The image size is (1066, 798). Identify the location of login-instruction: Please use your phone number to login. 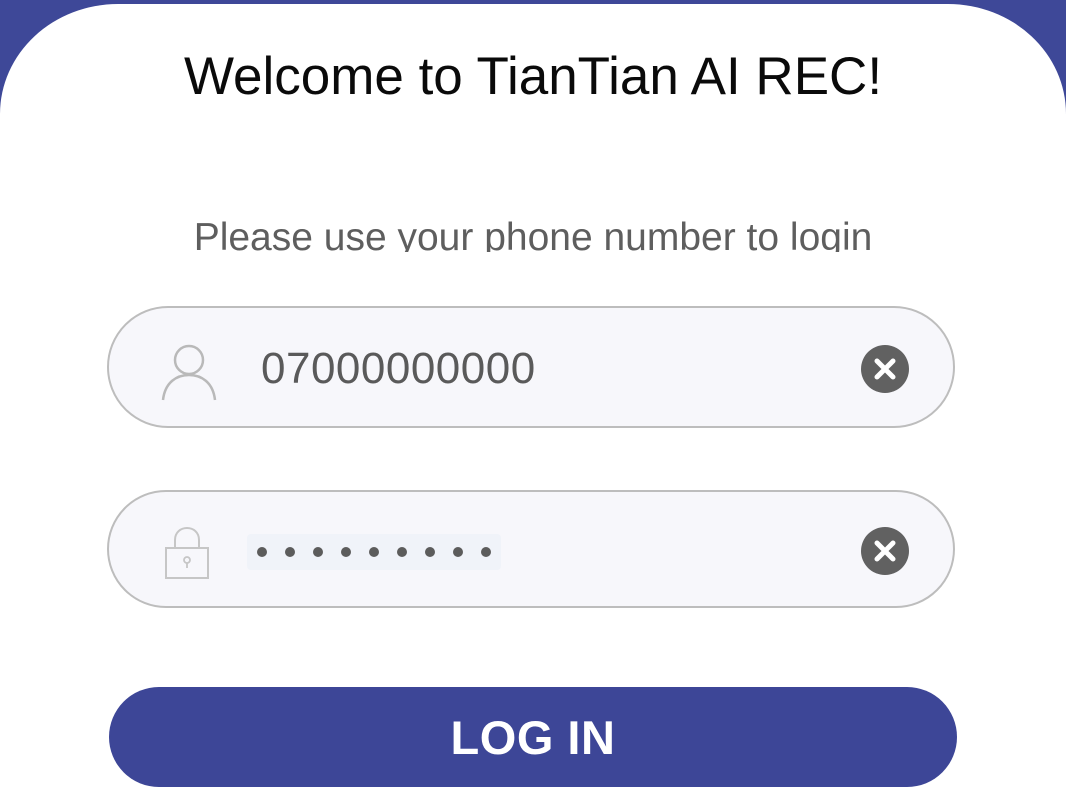
(533, 234).